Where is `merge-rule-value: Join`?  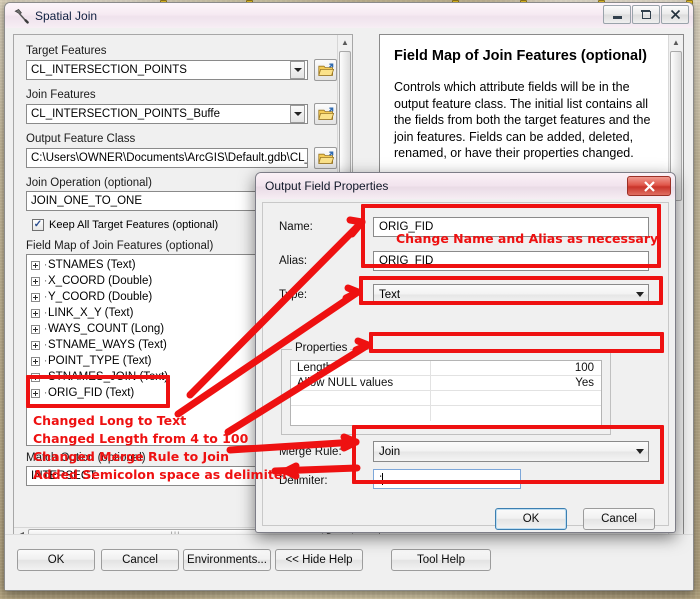
merge-rule-value: Join is located at coordinates (390, 451).